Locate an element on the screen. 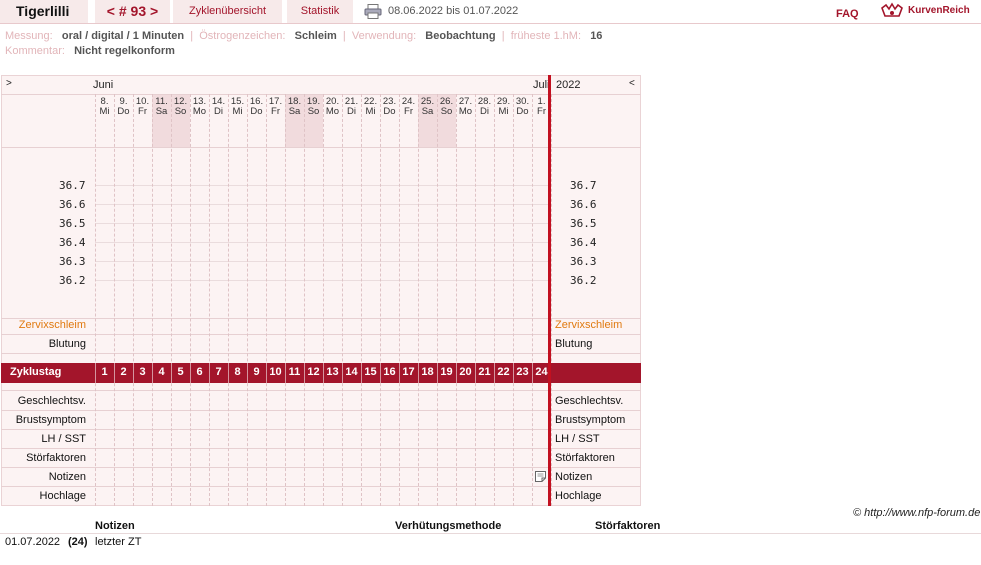 This screenshot has width=981, height=565. cycle-day-number: 11 is located at coordinates (294, 372).